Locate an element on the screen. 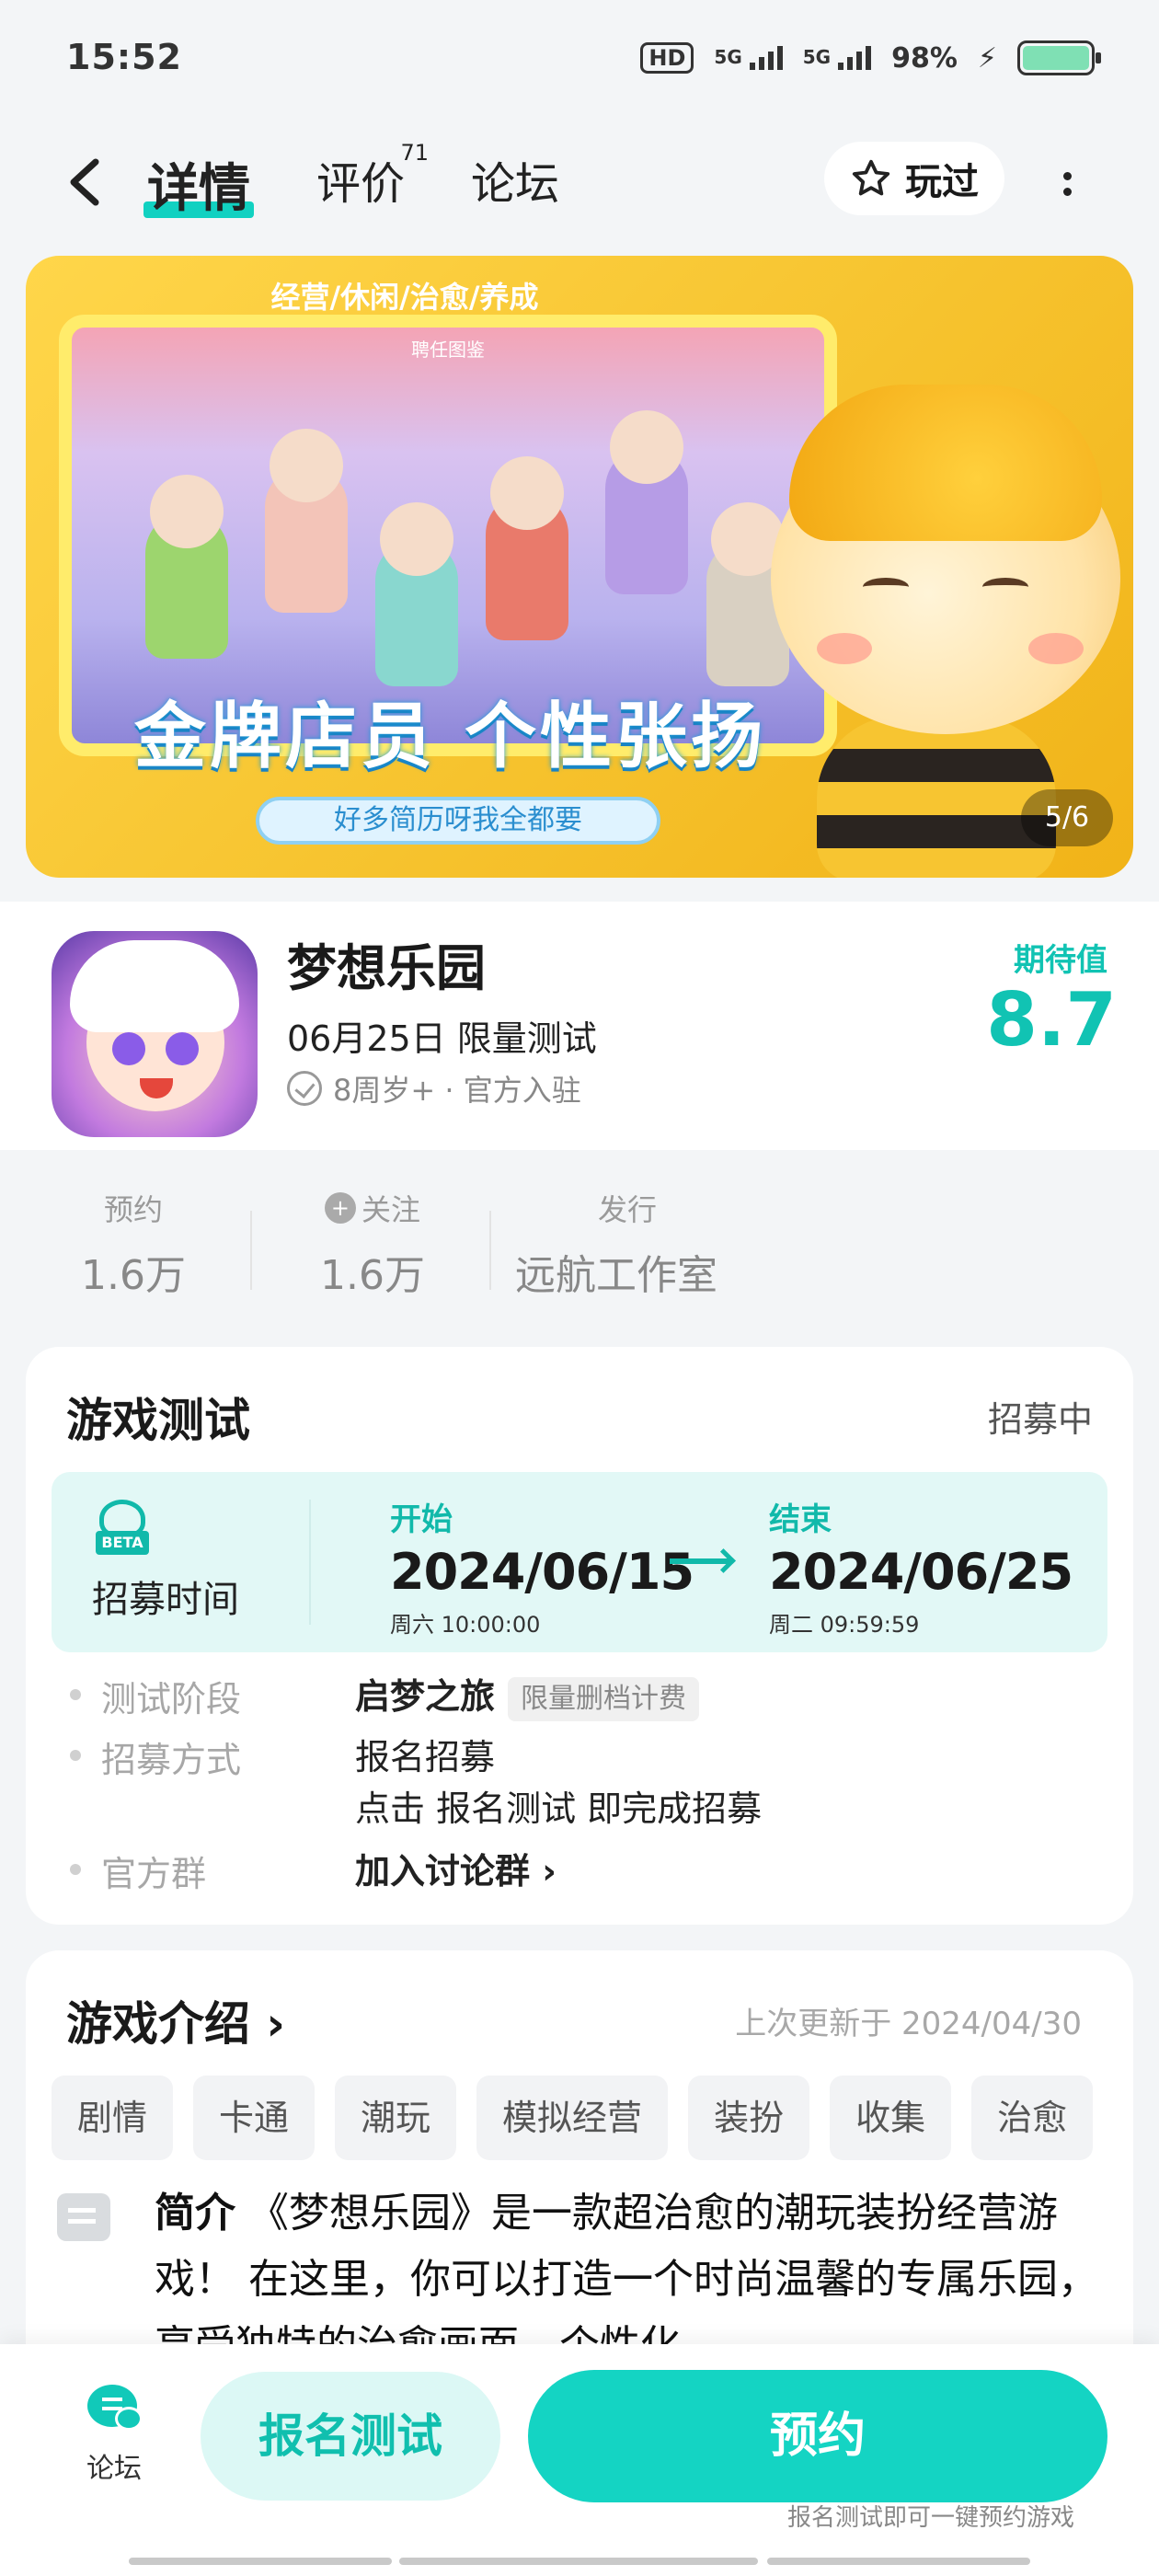 Image resolution: width=1159 pixels, height=2576 pixels. info-key: 官方群 is located at coordinates (154, 1874).